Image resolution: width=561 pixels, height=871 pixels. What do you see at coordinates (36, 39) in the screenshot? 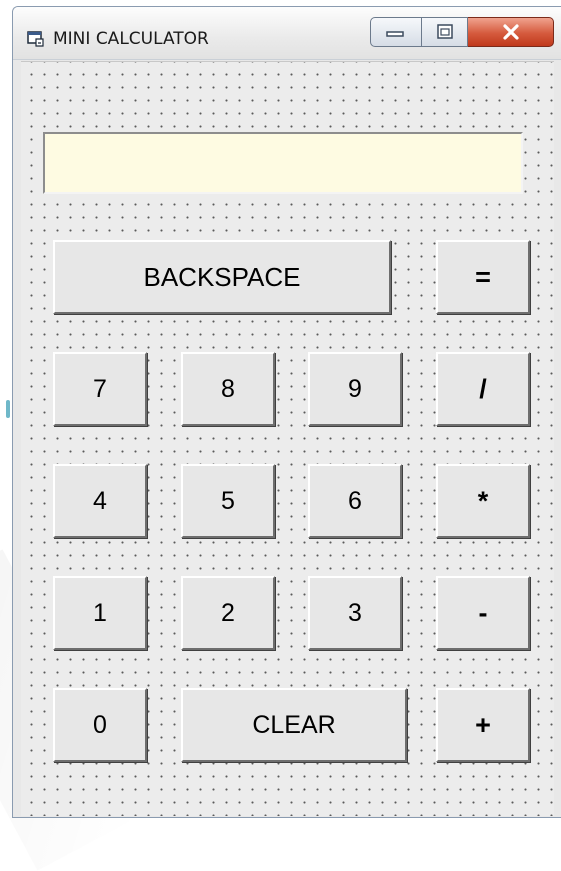
I see `calculator-form-icon` at bounding box center [36, 39].